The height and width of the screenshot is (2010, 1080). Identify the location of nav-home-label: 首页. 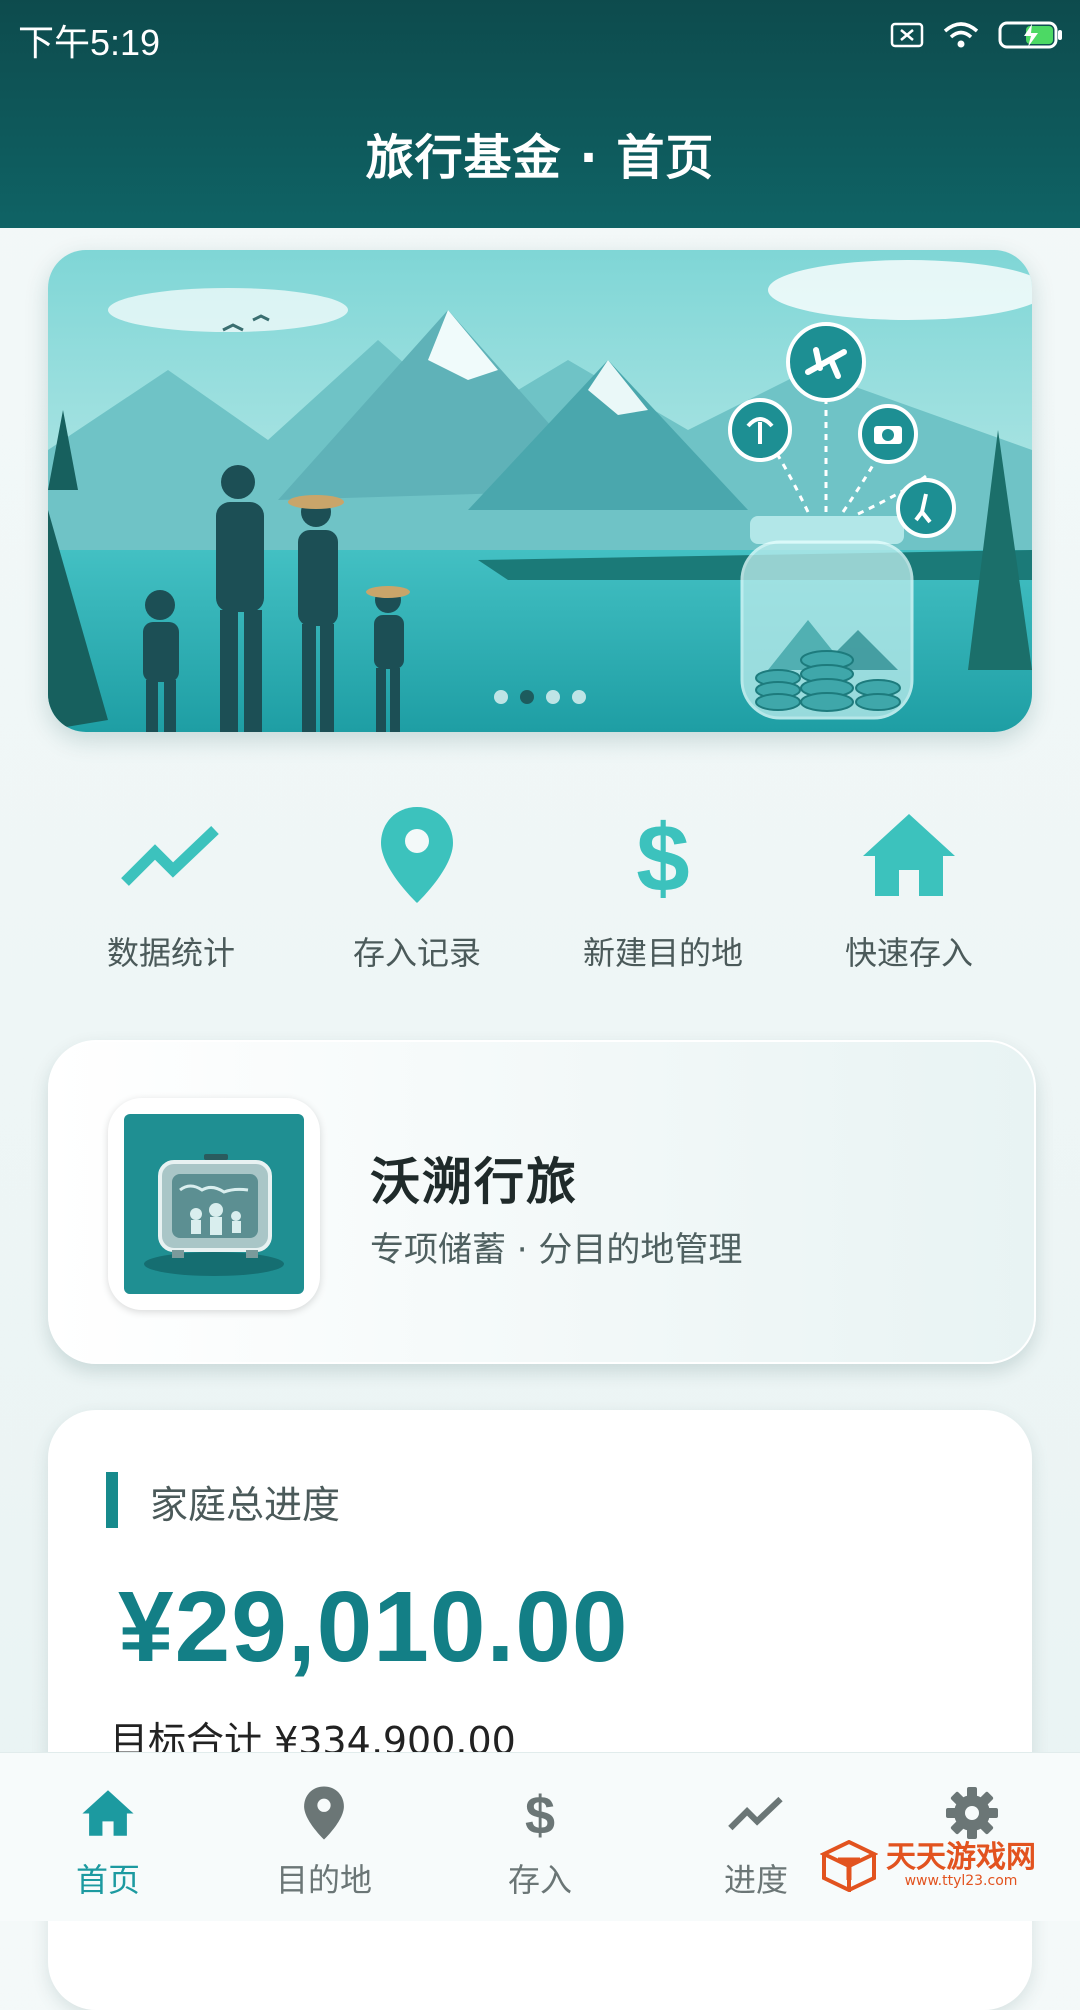
(107, 1880).